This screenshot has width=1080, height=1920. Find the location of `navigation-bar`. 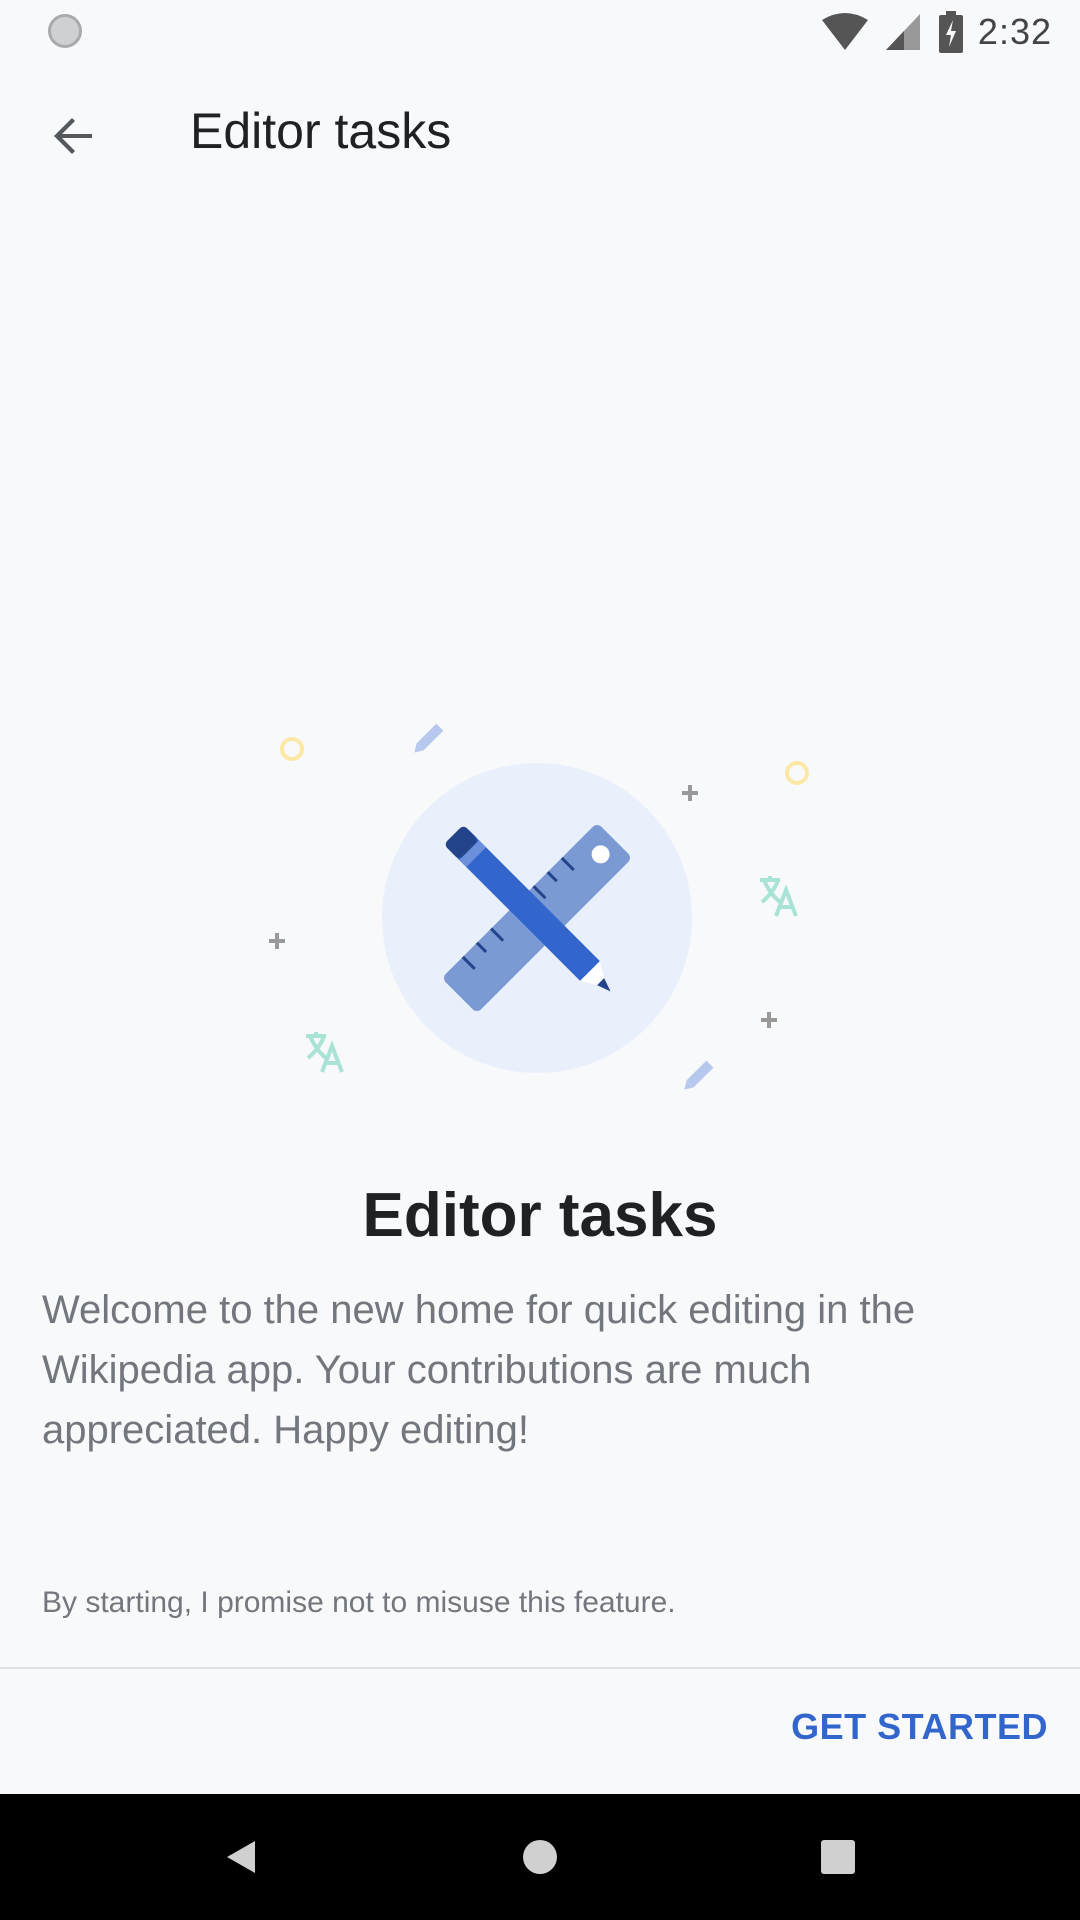

navigation-bar is located at coordinates (540, 1857).